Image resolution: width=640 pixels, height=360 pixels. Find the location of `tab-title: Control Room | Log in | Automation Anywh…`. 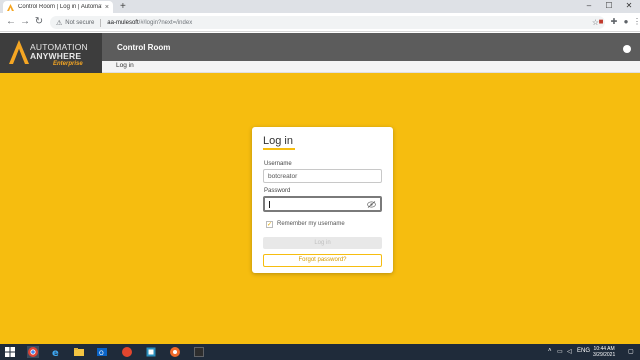

tab-title: Control Room | Log in | Automation Anywh… is located at coordinates (60, 7).